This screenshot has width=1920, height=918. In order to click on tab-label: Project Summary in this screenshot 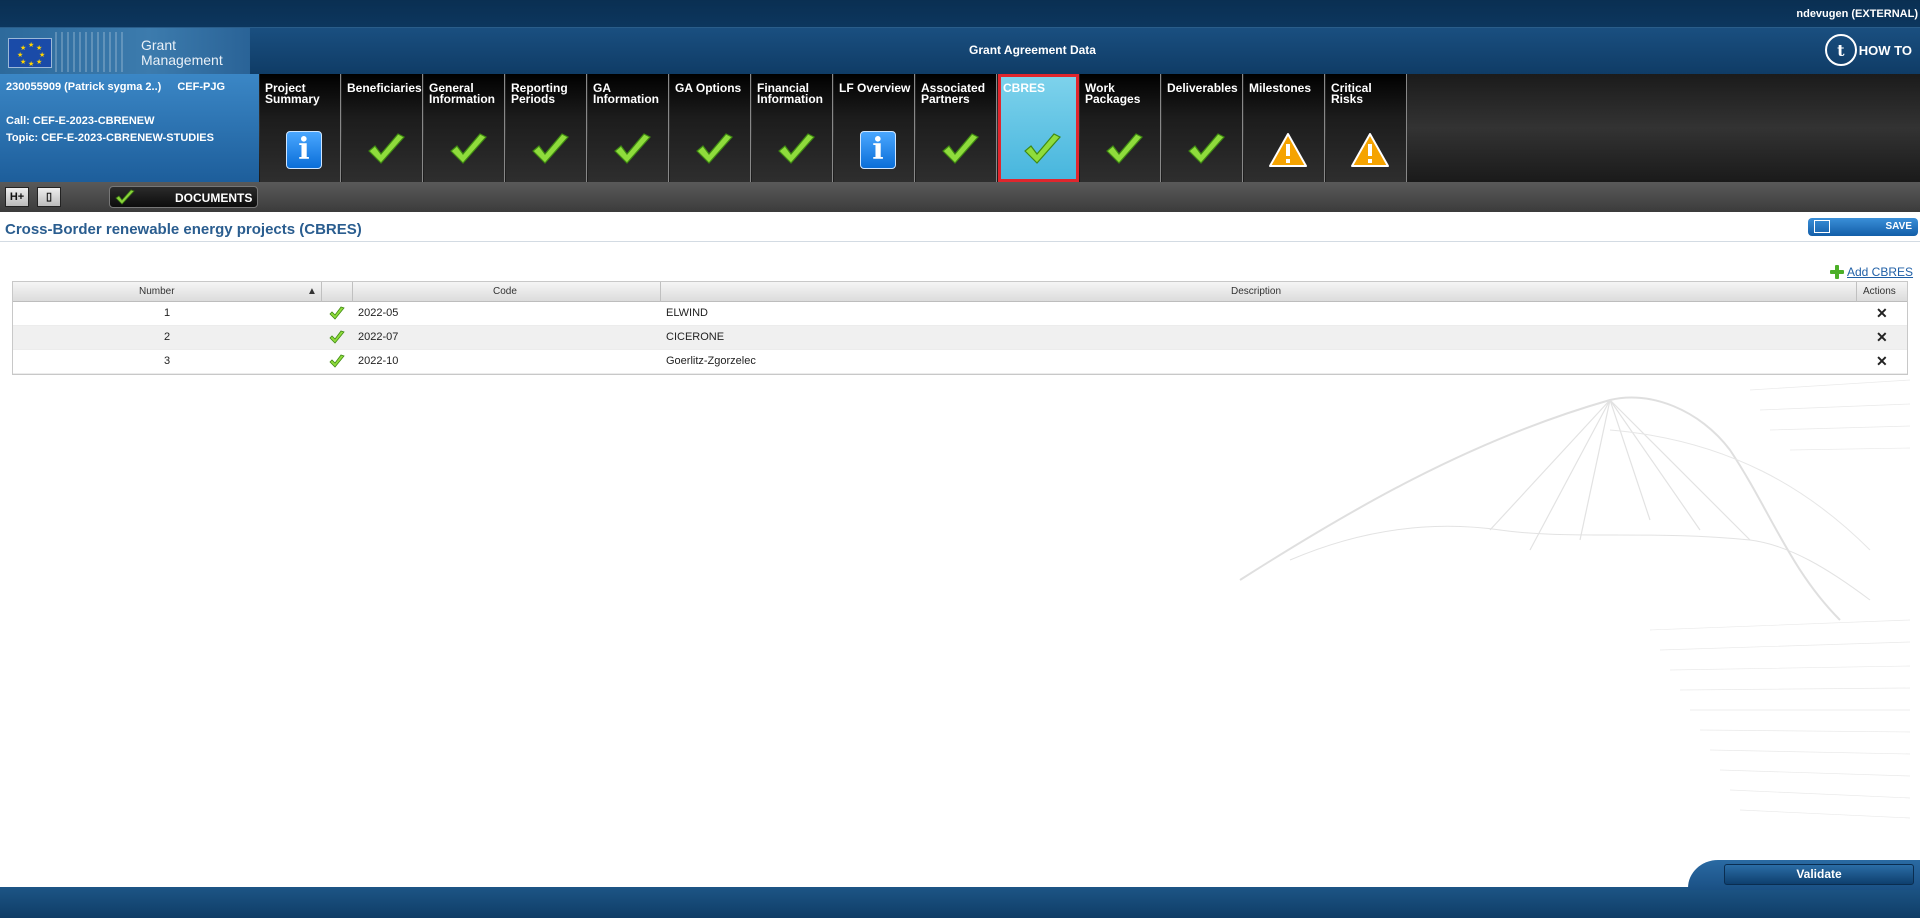, I will do `click(292, 93)`.